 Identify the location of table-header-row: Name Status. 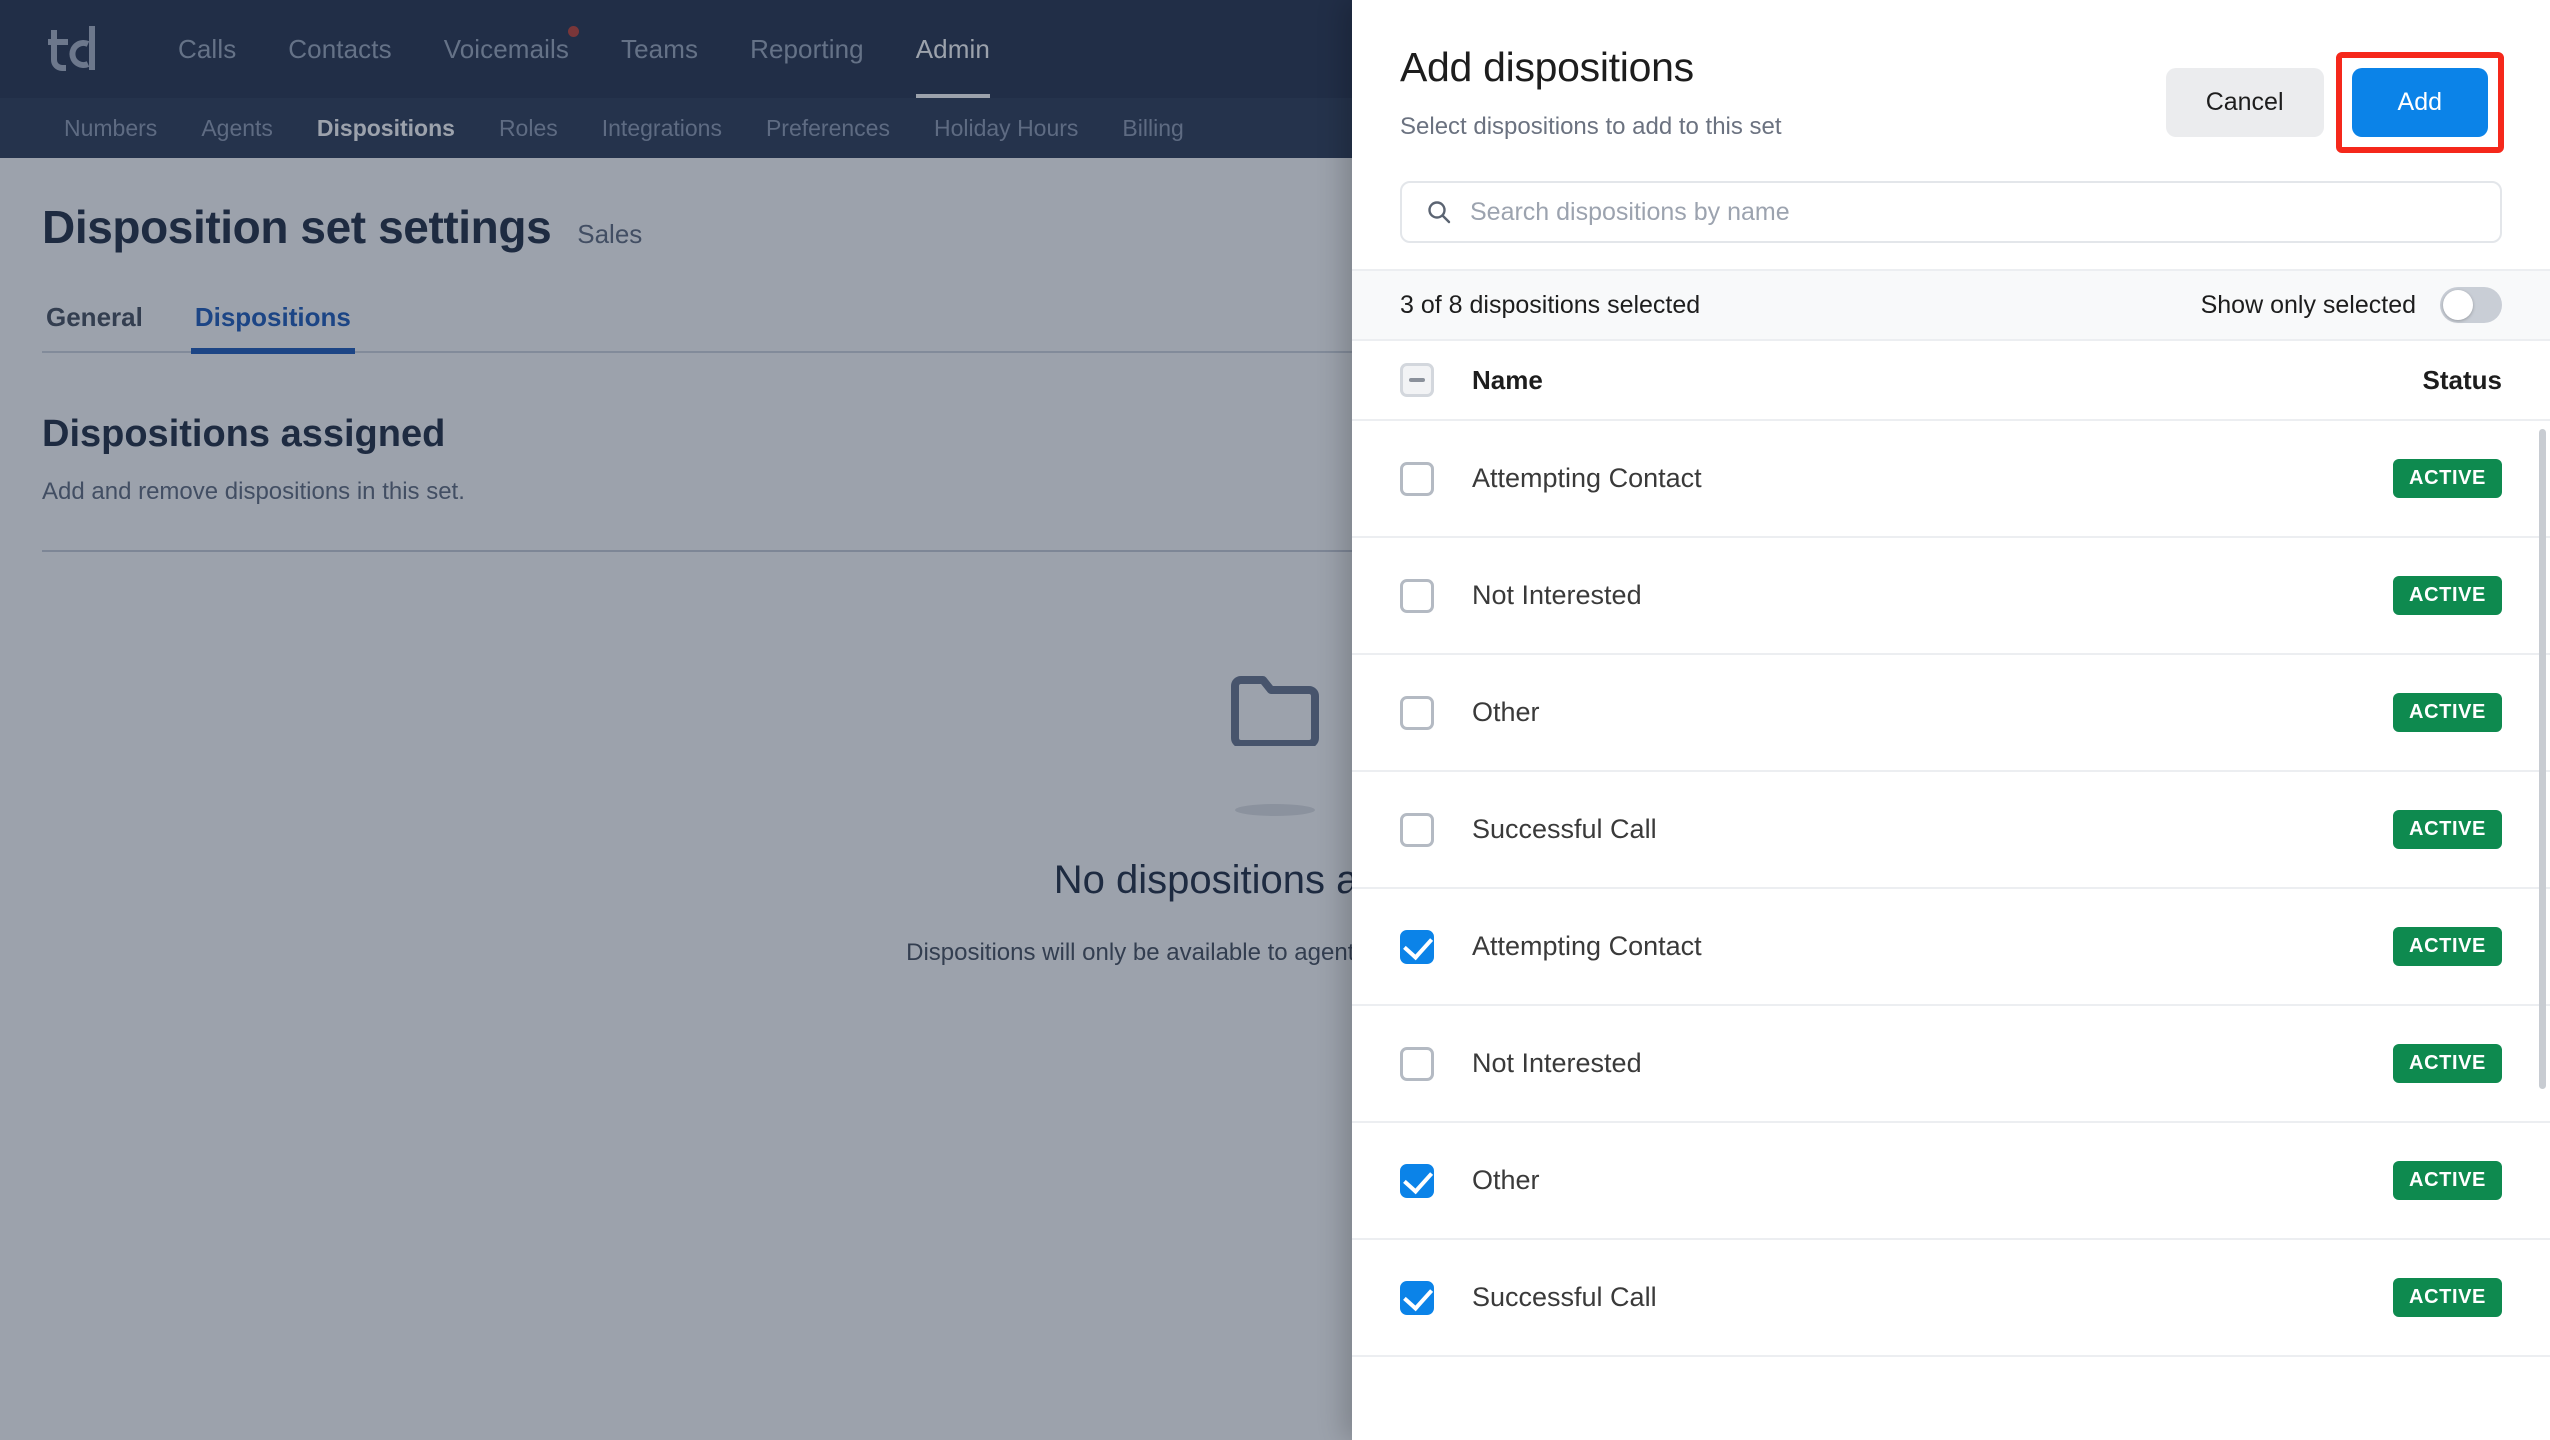
(1951, 381).